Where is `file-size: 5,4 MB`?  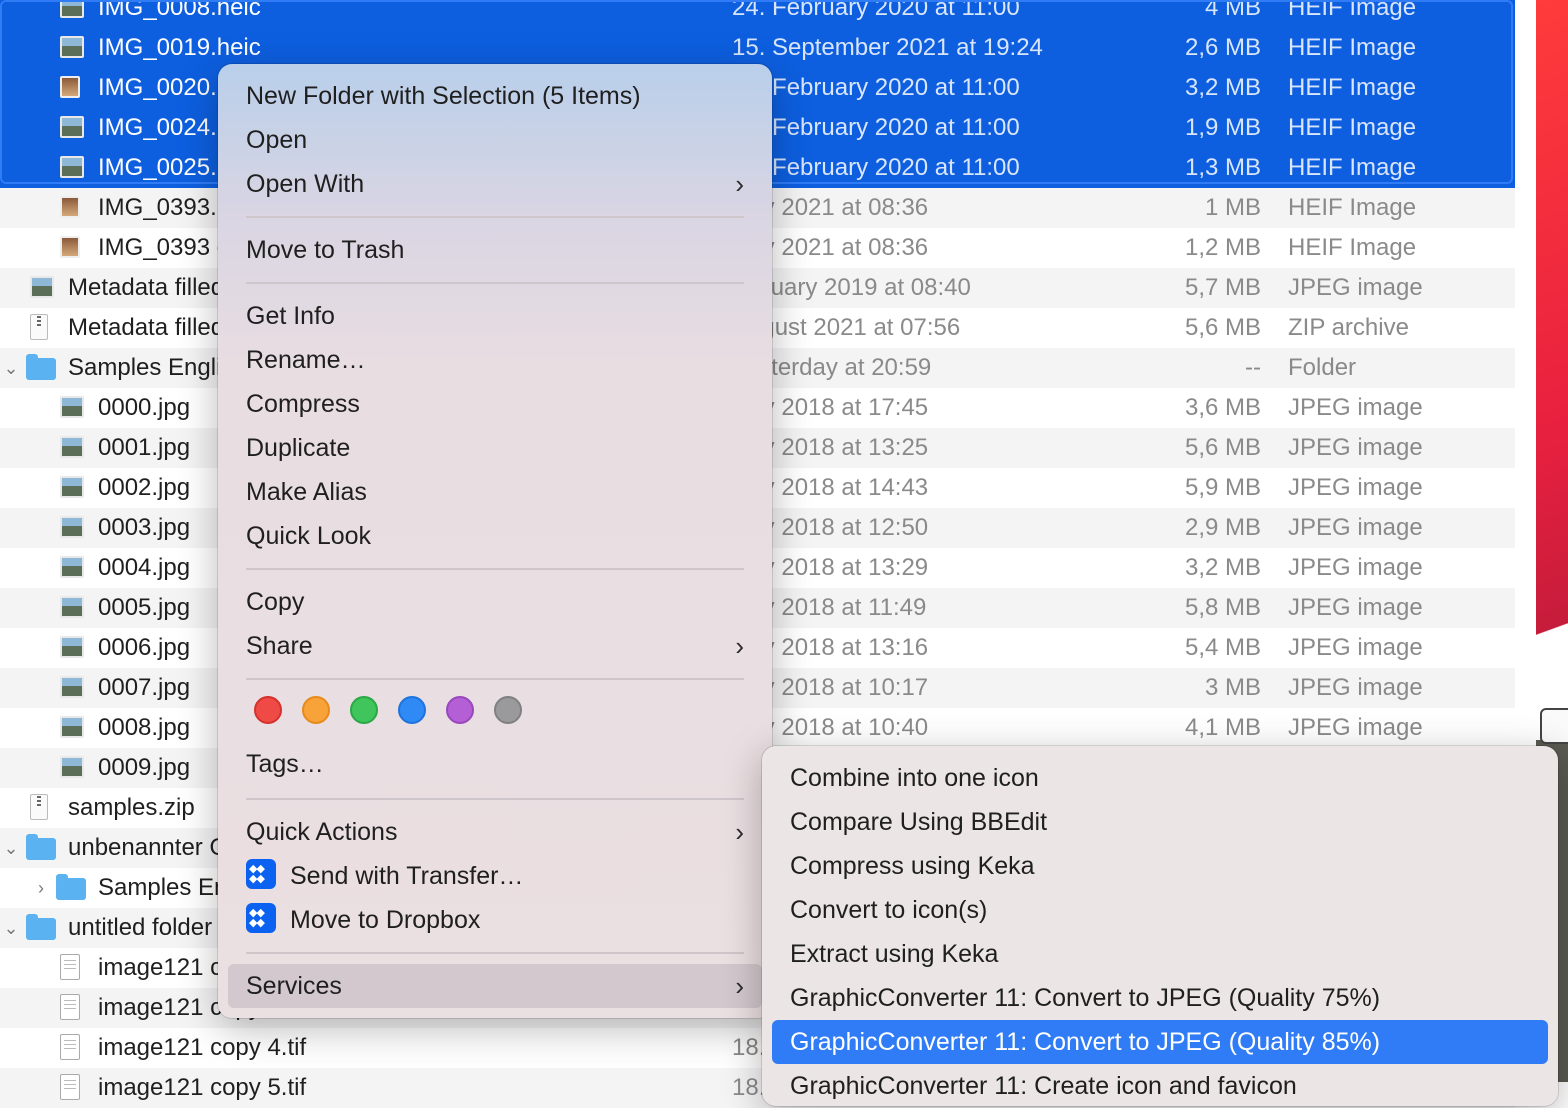
file-size: 5,4 MB is located at coordinates (1222, 647).